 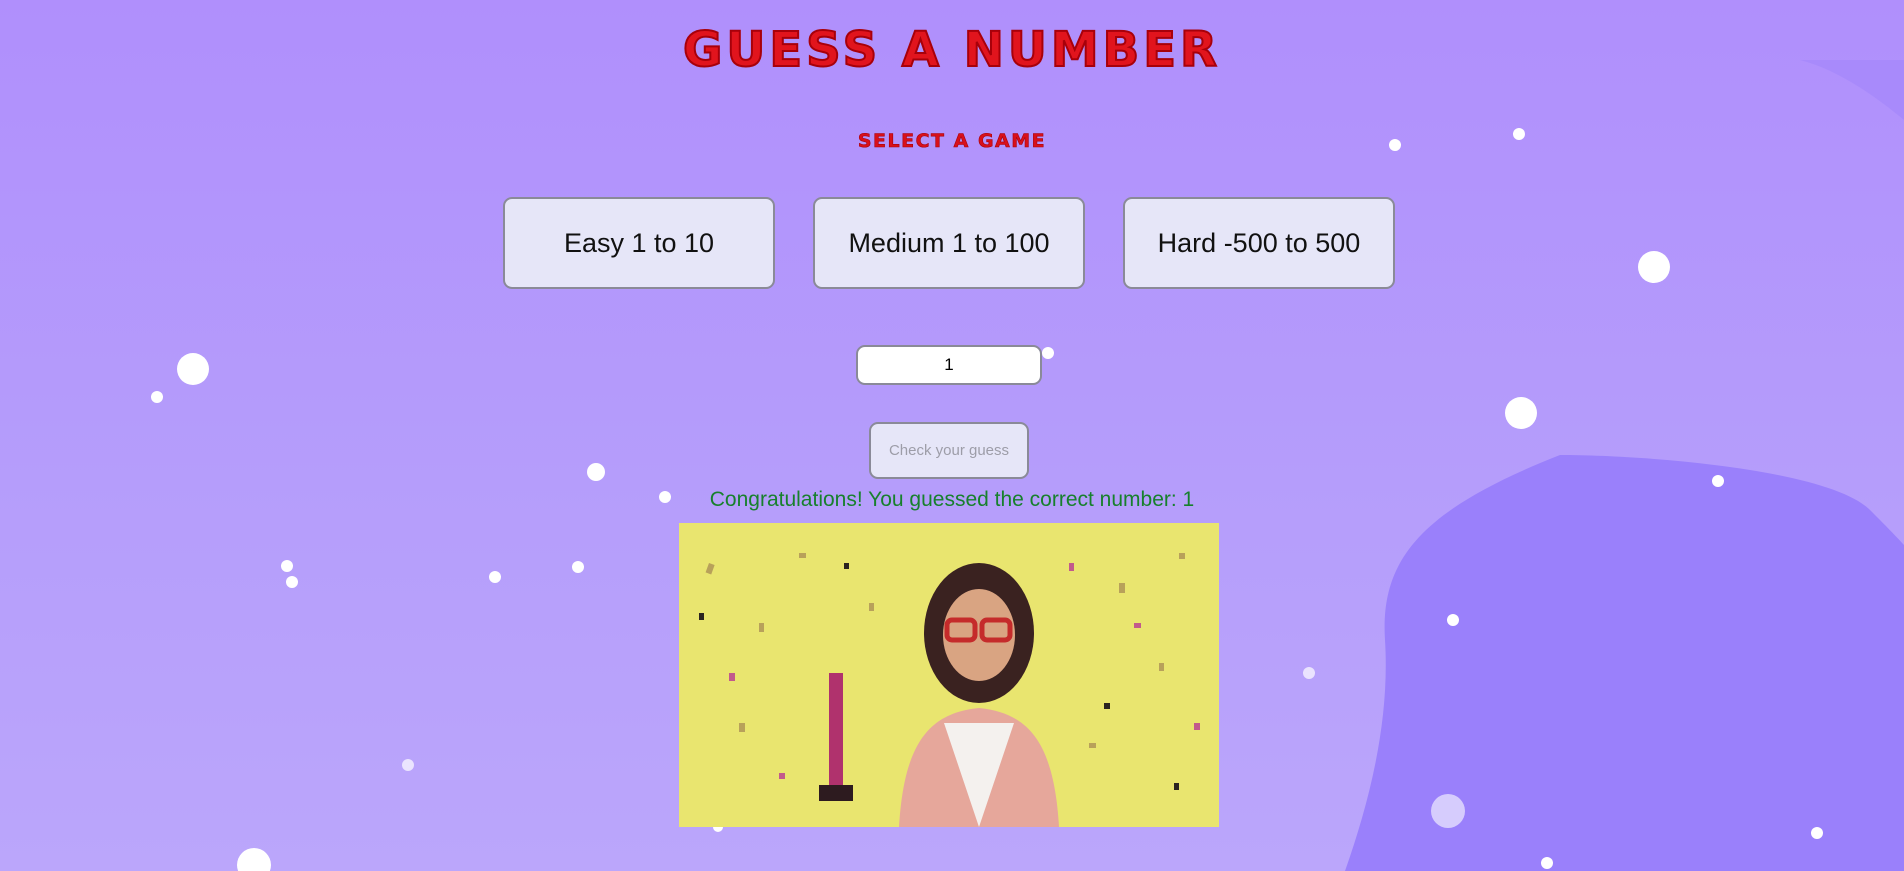 I want to click on page-title: GUESS A NUMBER, so click(x=951, y=50).